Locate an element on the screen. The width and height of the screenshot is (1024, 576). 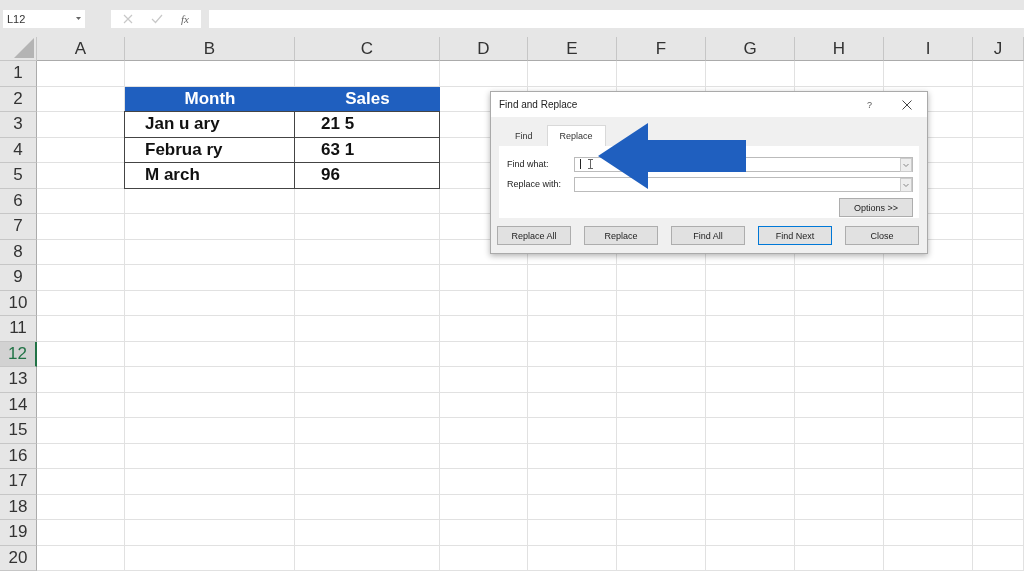
table-header-cell: Sales is located at coordinates (367, 99).